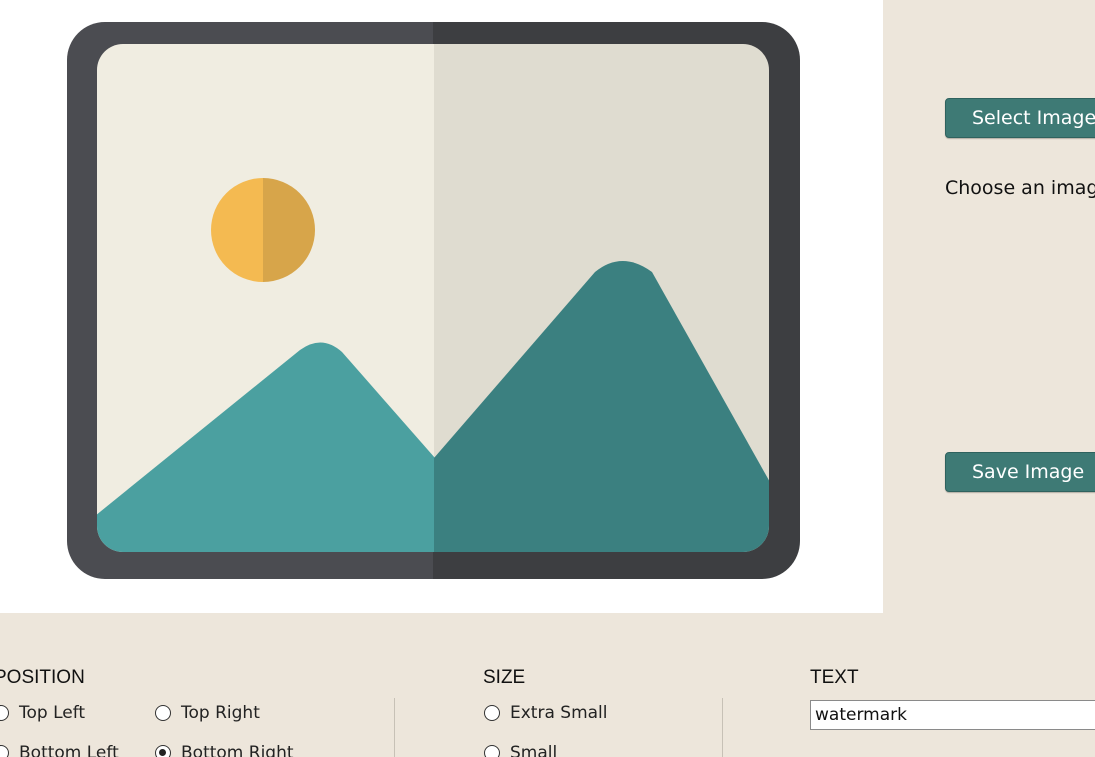 The width and height of the screenshot is (1095, 757). Describe the element at coordinates (163, 751) in the screenshot. I see `radio-circle-selected` at that location.